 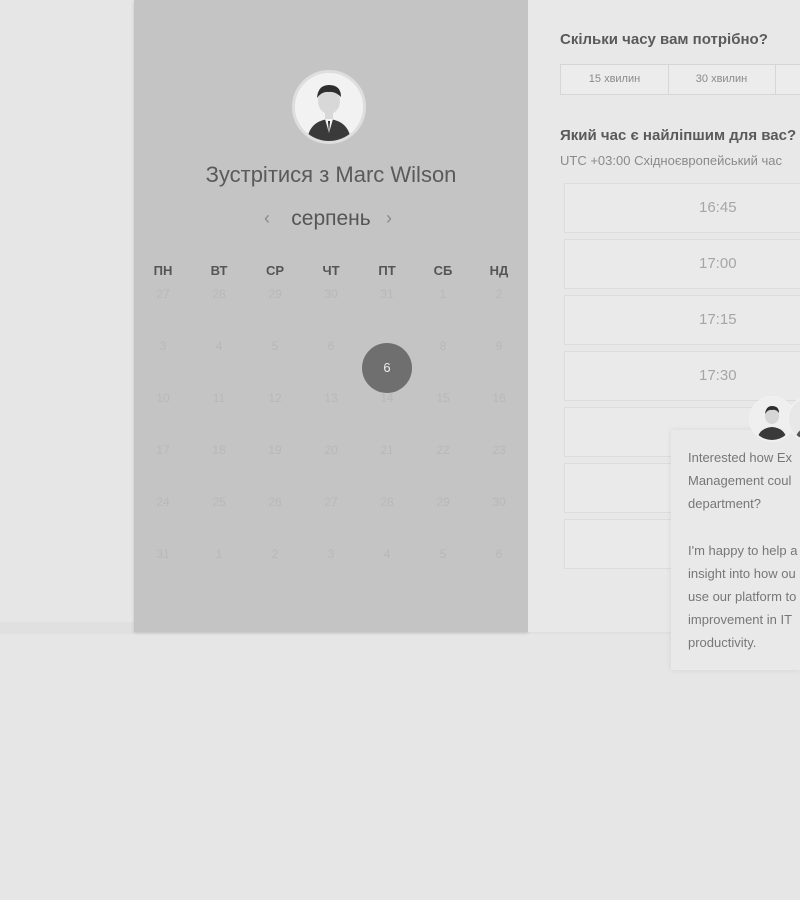 What do you see at coordinates (664, 39) in the screenshot?
I see `duration-question: Скільки часу вам потрібно?` at bounding box center [664, 39].